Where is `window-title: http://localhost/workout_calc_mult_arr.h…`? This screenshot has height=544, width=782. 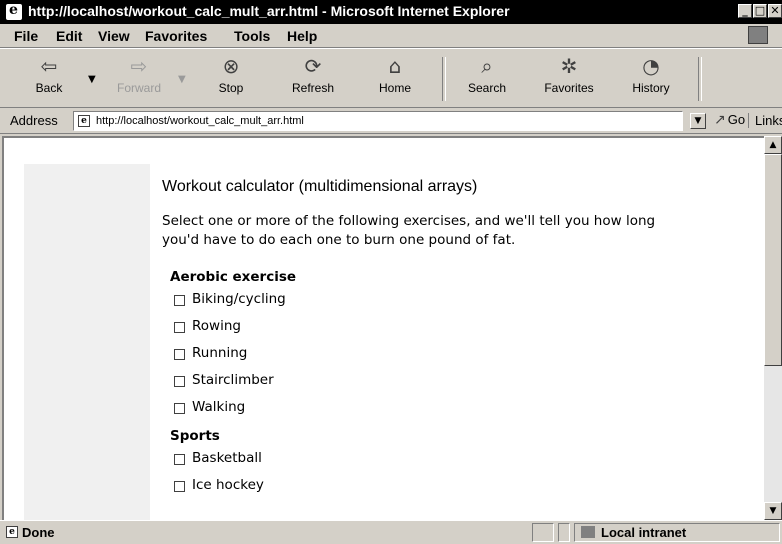
window-title: http://localhost/workout_calc_mult_arr.h… is located at coordinates (269, 11).